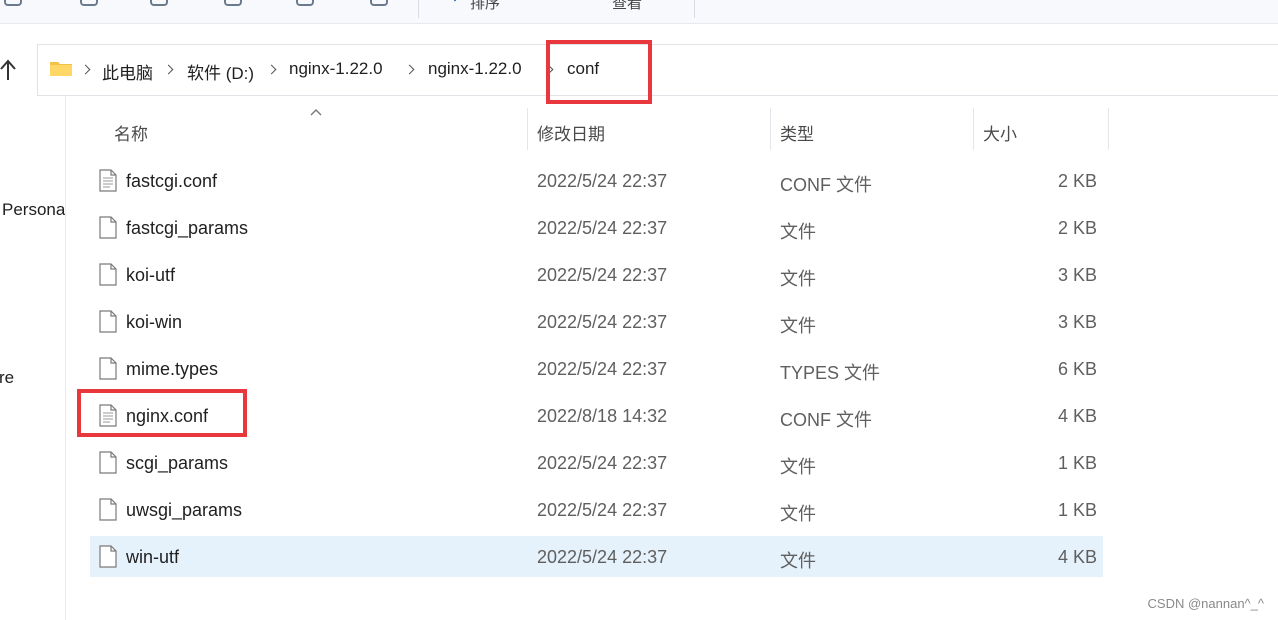  I want to click on file-row: fastcgi.conf 2022/5/24 22:37 CONF 文件 2 KB, so click(596, 180).